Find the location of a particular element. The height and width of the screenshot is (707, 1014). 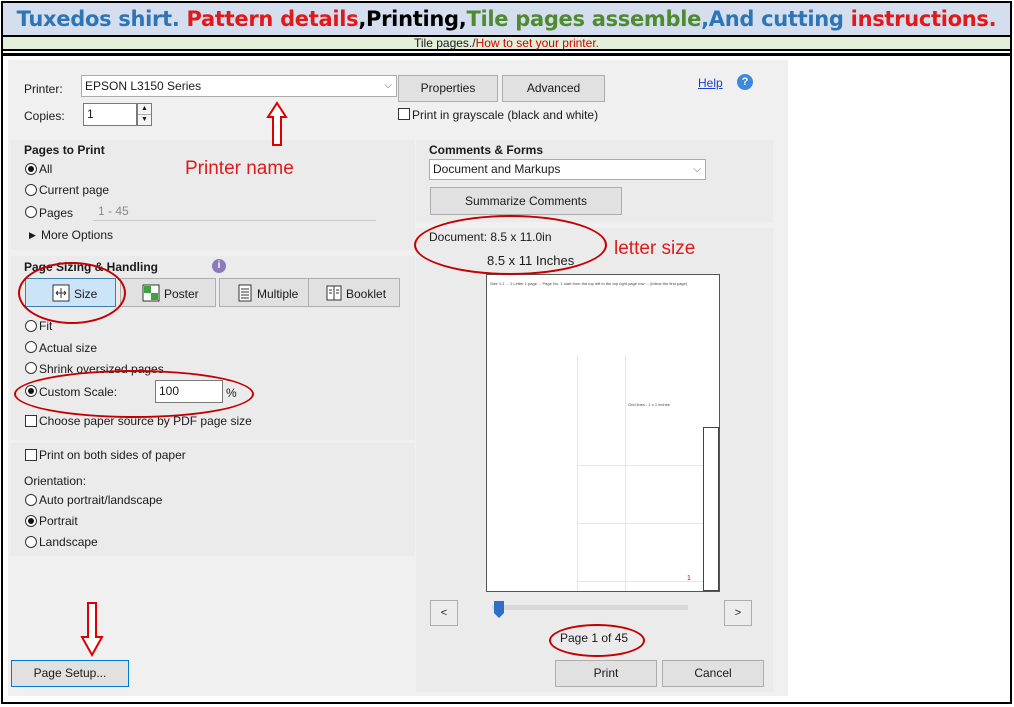

pages-range-value: 1 - 45 is located at coordinates (113, 211).